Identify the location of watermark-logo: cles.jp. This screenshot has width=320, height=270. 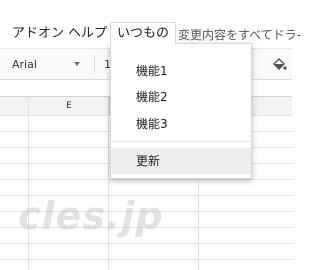
(91, 216).